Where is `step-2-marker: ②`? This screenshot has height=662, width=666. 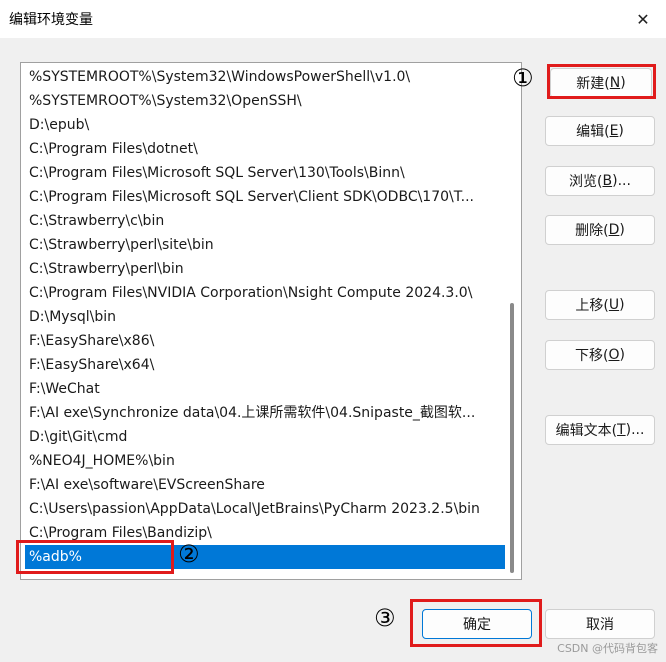 step-2-marker: ② is located at coordinates (189, 554).